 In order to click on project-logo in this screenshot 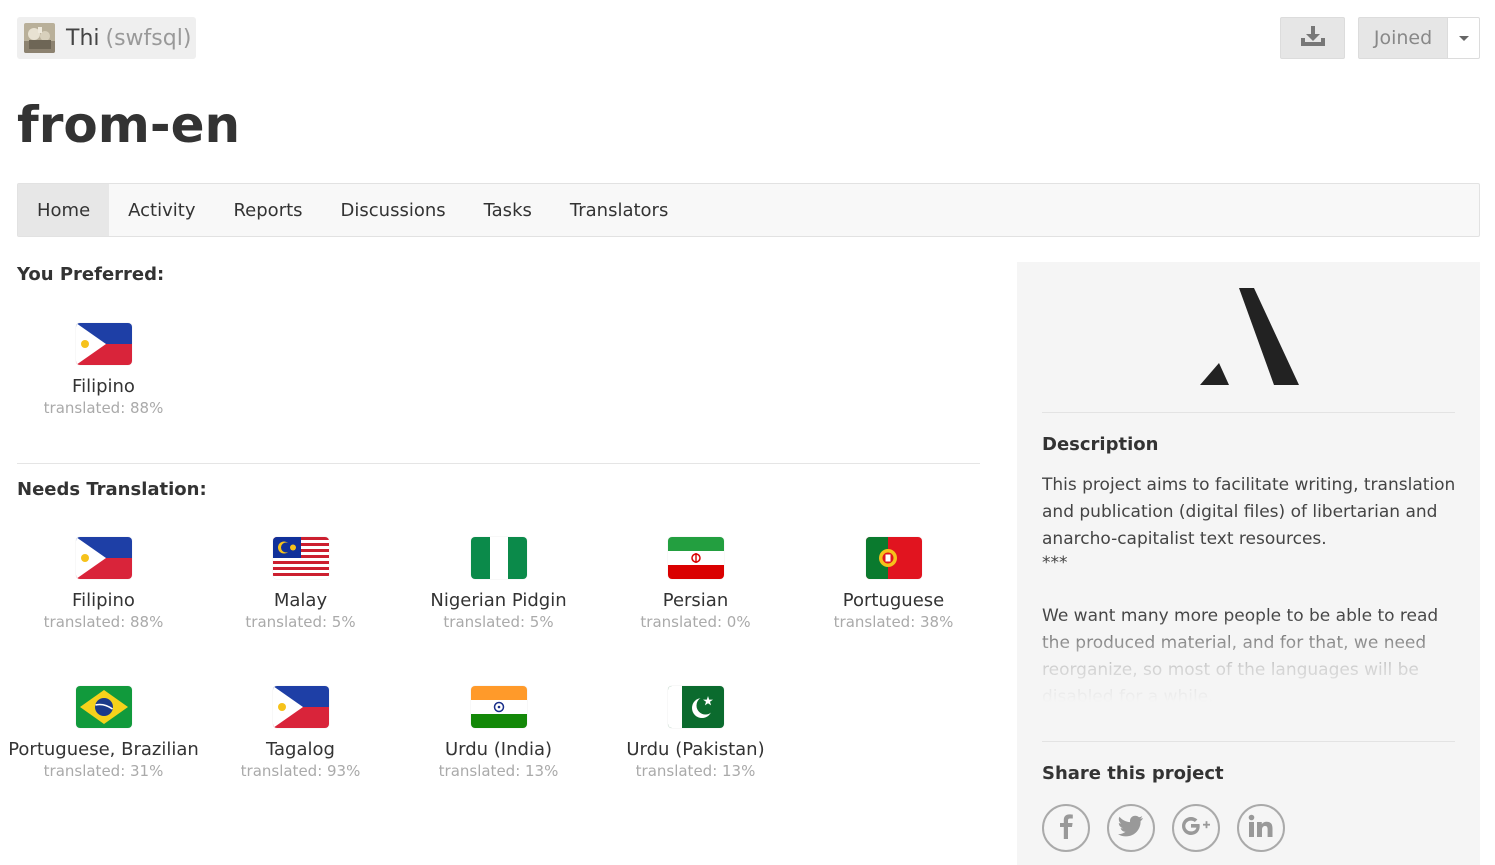, I will do `click(1250, 339)`.